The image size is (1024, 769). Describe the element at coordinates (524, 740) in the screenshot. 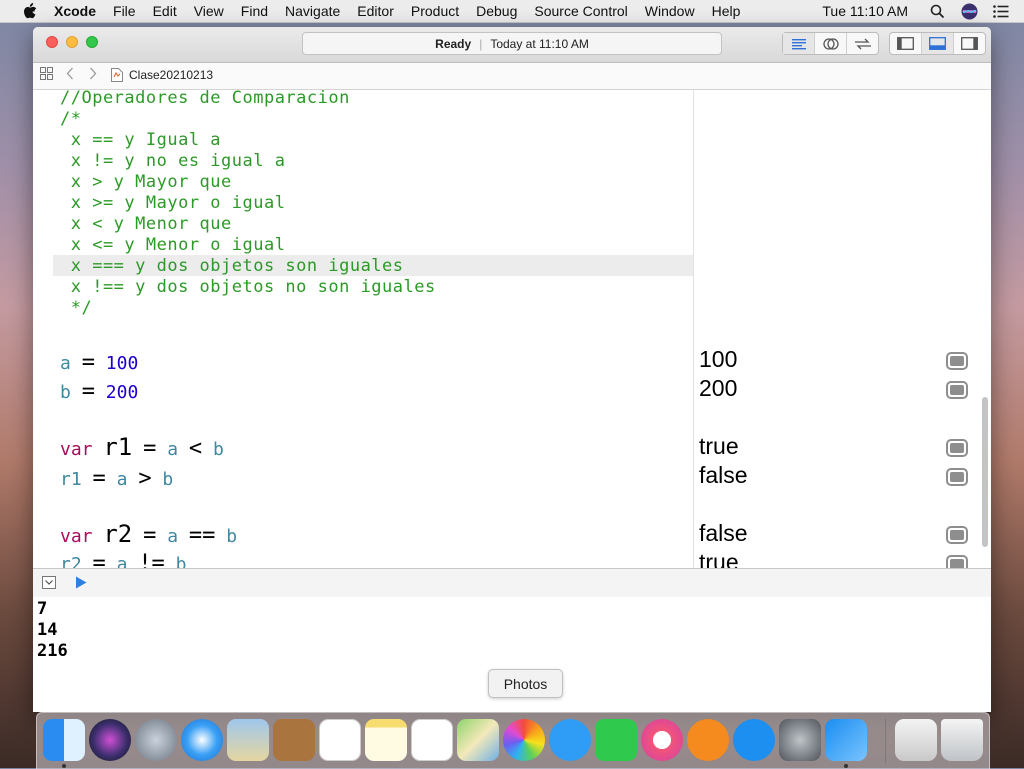

I see `photos-icon` at that location.